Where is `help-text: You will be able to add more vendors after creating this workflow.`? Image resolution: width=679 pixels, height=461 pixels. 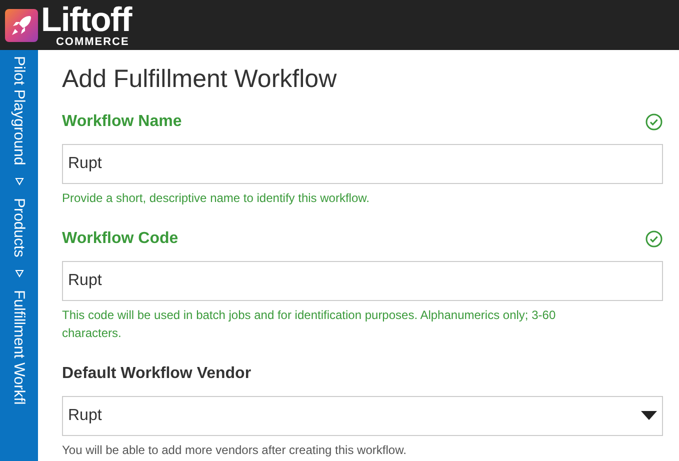 help-text: You will be able to add more vendors after creating this workflow. is located at coordinates (235, 450).